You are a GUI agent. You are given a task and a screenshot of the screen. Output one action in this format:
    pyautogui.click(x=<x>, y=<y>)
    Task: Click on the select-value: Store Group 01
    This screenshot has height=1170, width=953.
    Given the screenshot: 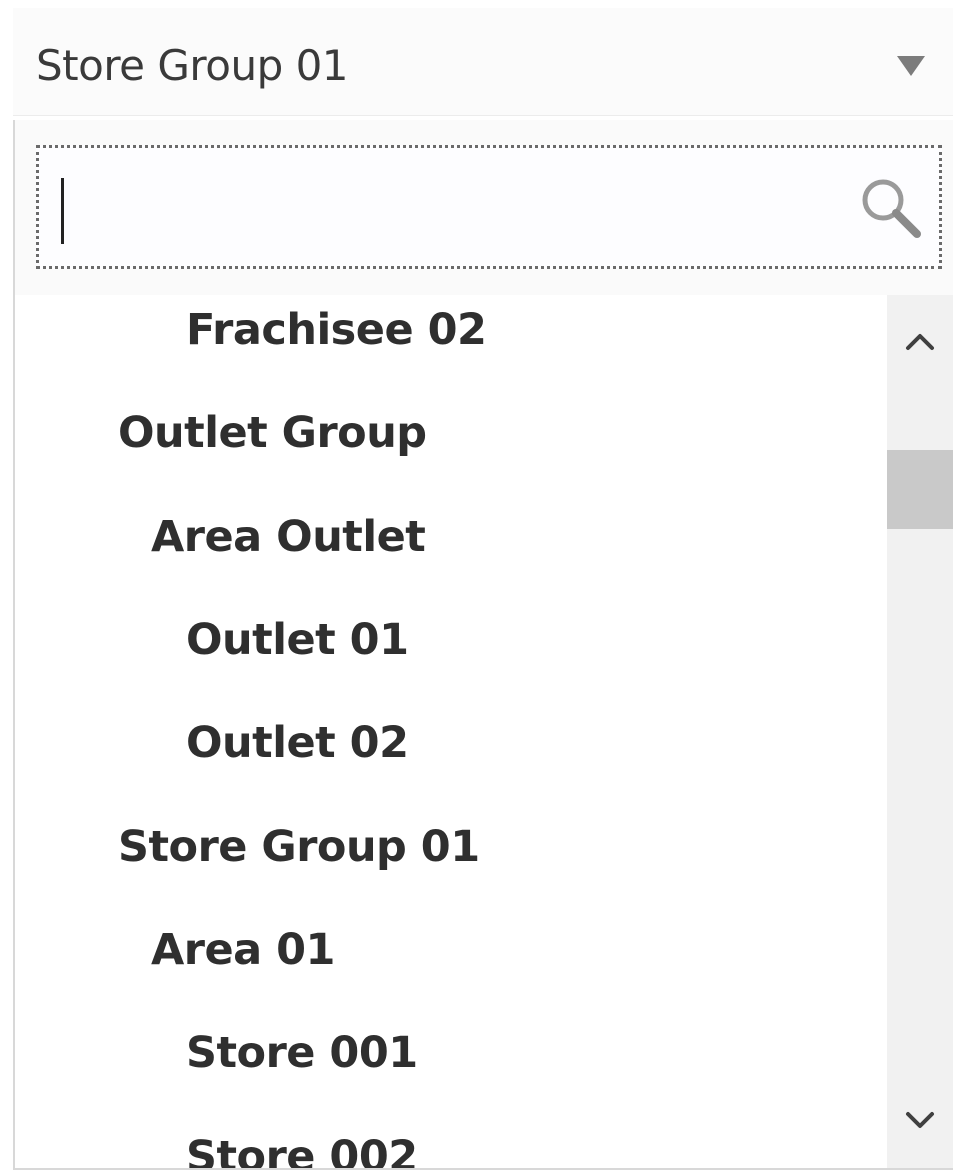 What is the action you would take?
    pyautogui.click(x=192, y=65)
    